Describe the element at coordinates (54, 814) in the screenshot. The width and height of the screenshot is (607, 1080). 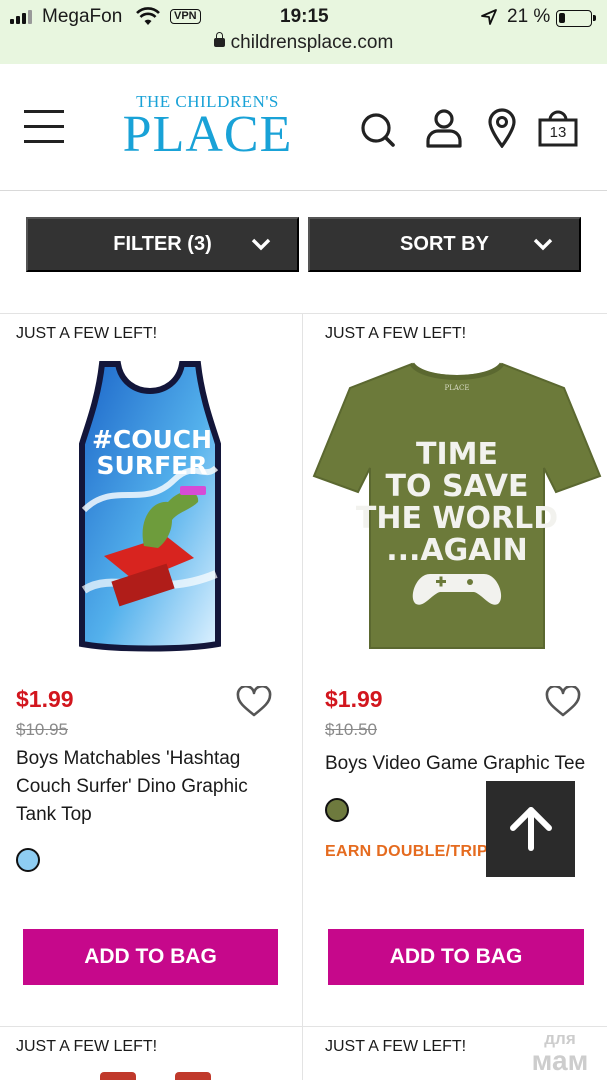
I see `product-name-line: Tank Top` at that location.